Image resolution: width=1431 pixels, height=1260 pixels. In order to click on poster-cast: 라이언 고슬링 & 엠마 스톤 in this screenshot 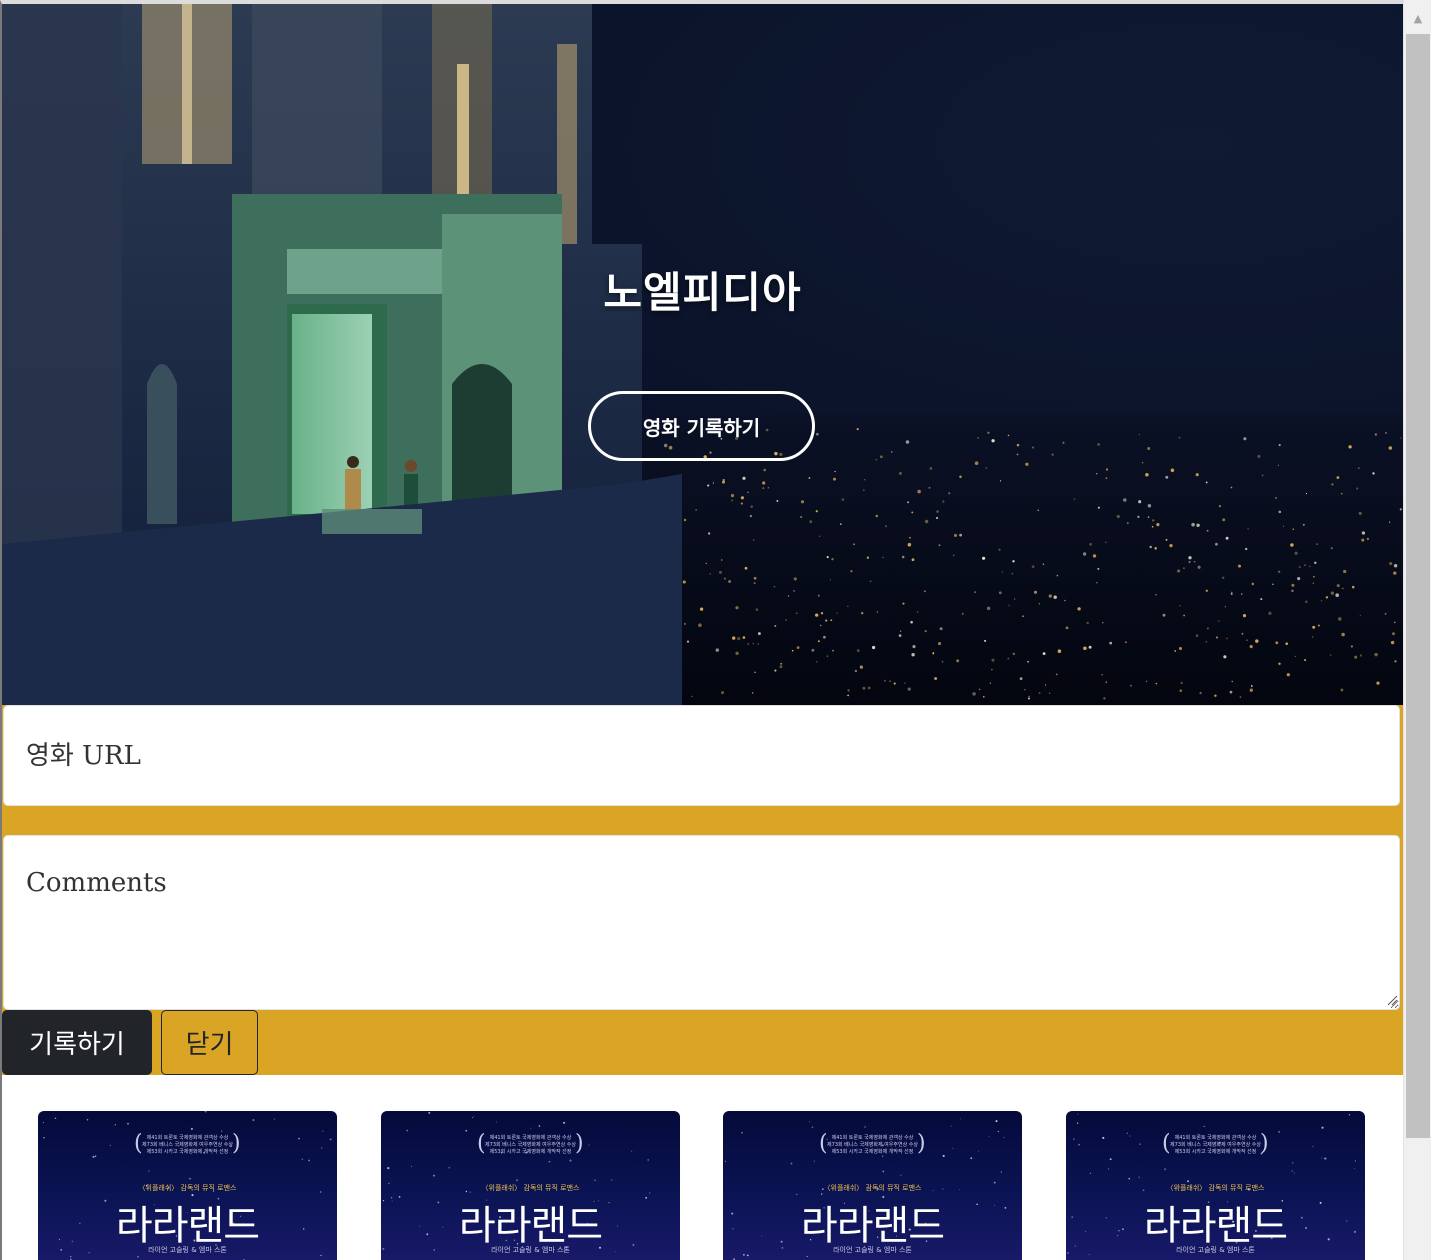, I will do `click(187, 1250)`.